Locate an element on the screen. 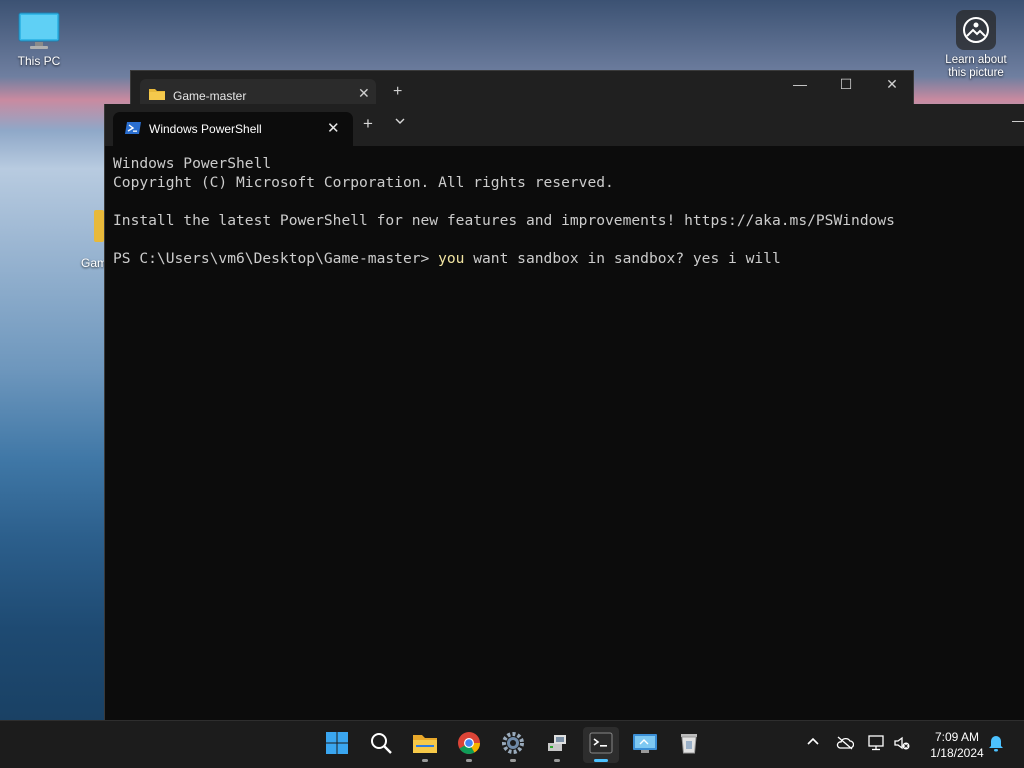 Image resolution: width=1024 pixels, height=768 pixels. search-button is located at coordinates (381, 745).